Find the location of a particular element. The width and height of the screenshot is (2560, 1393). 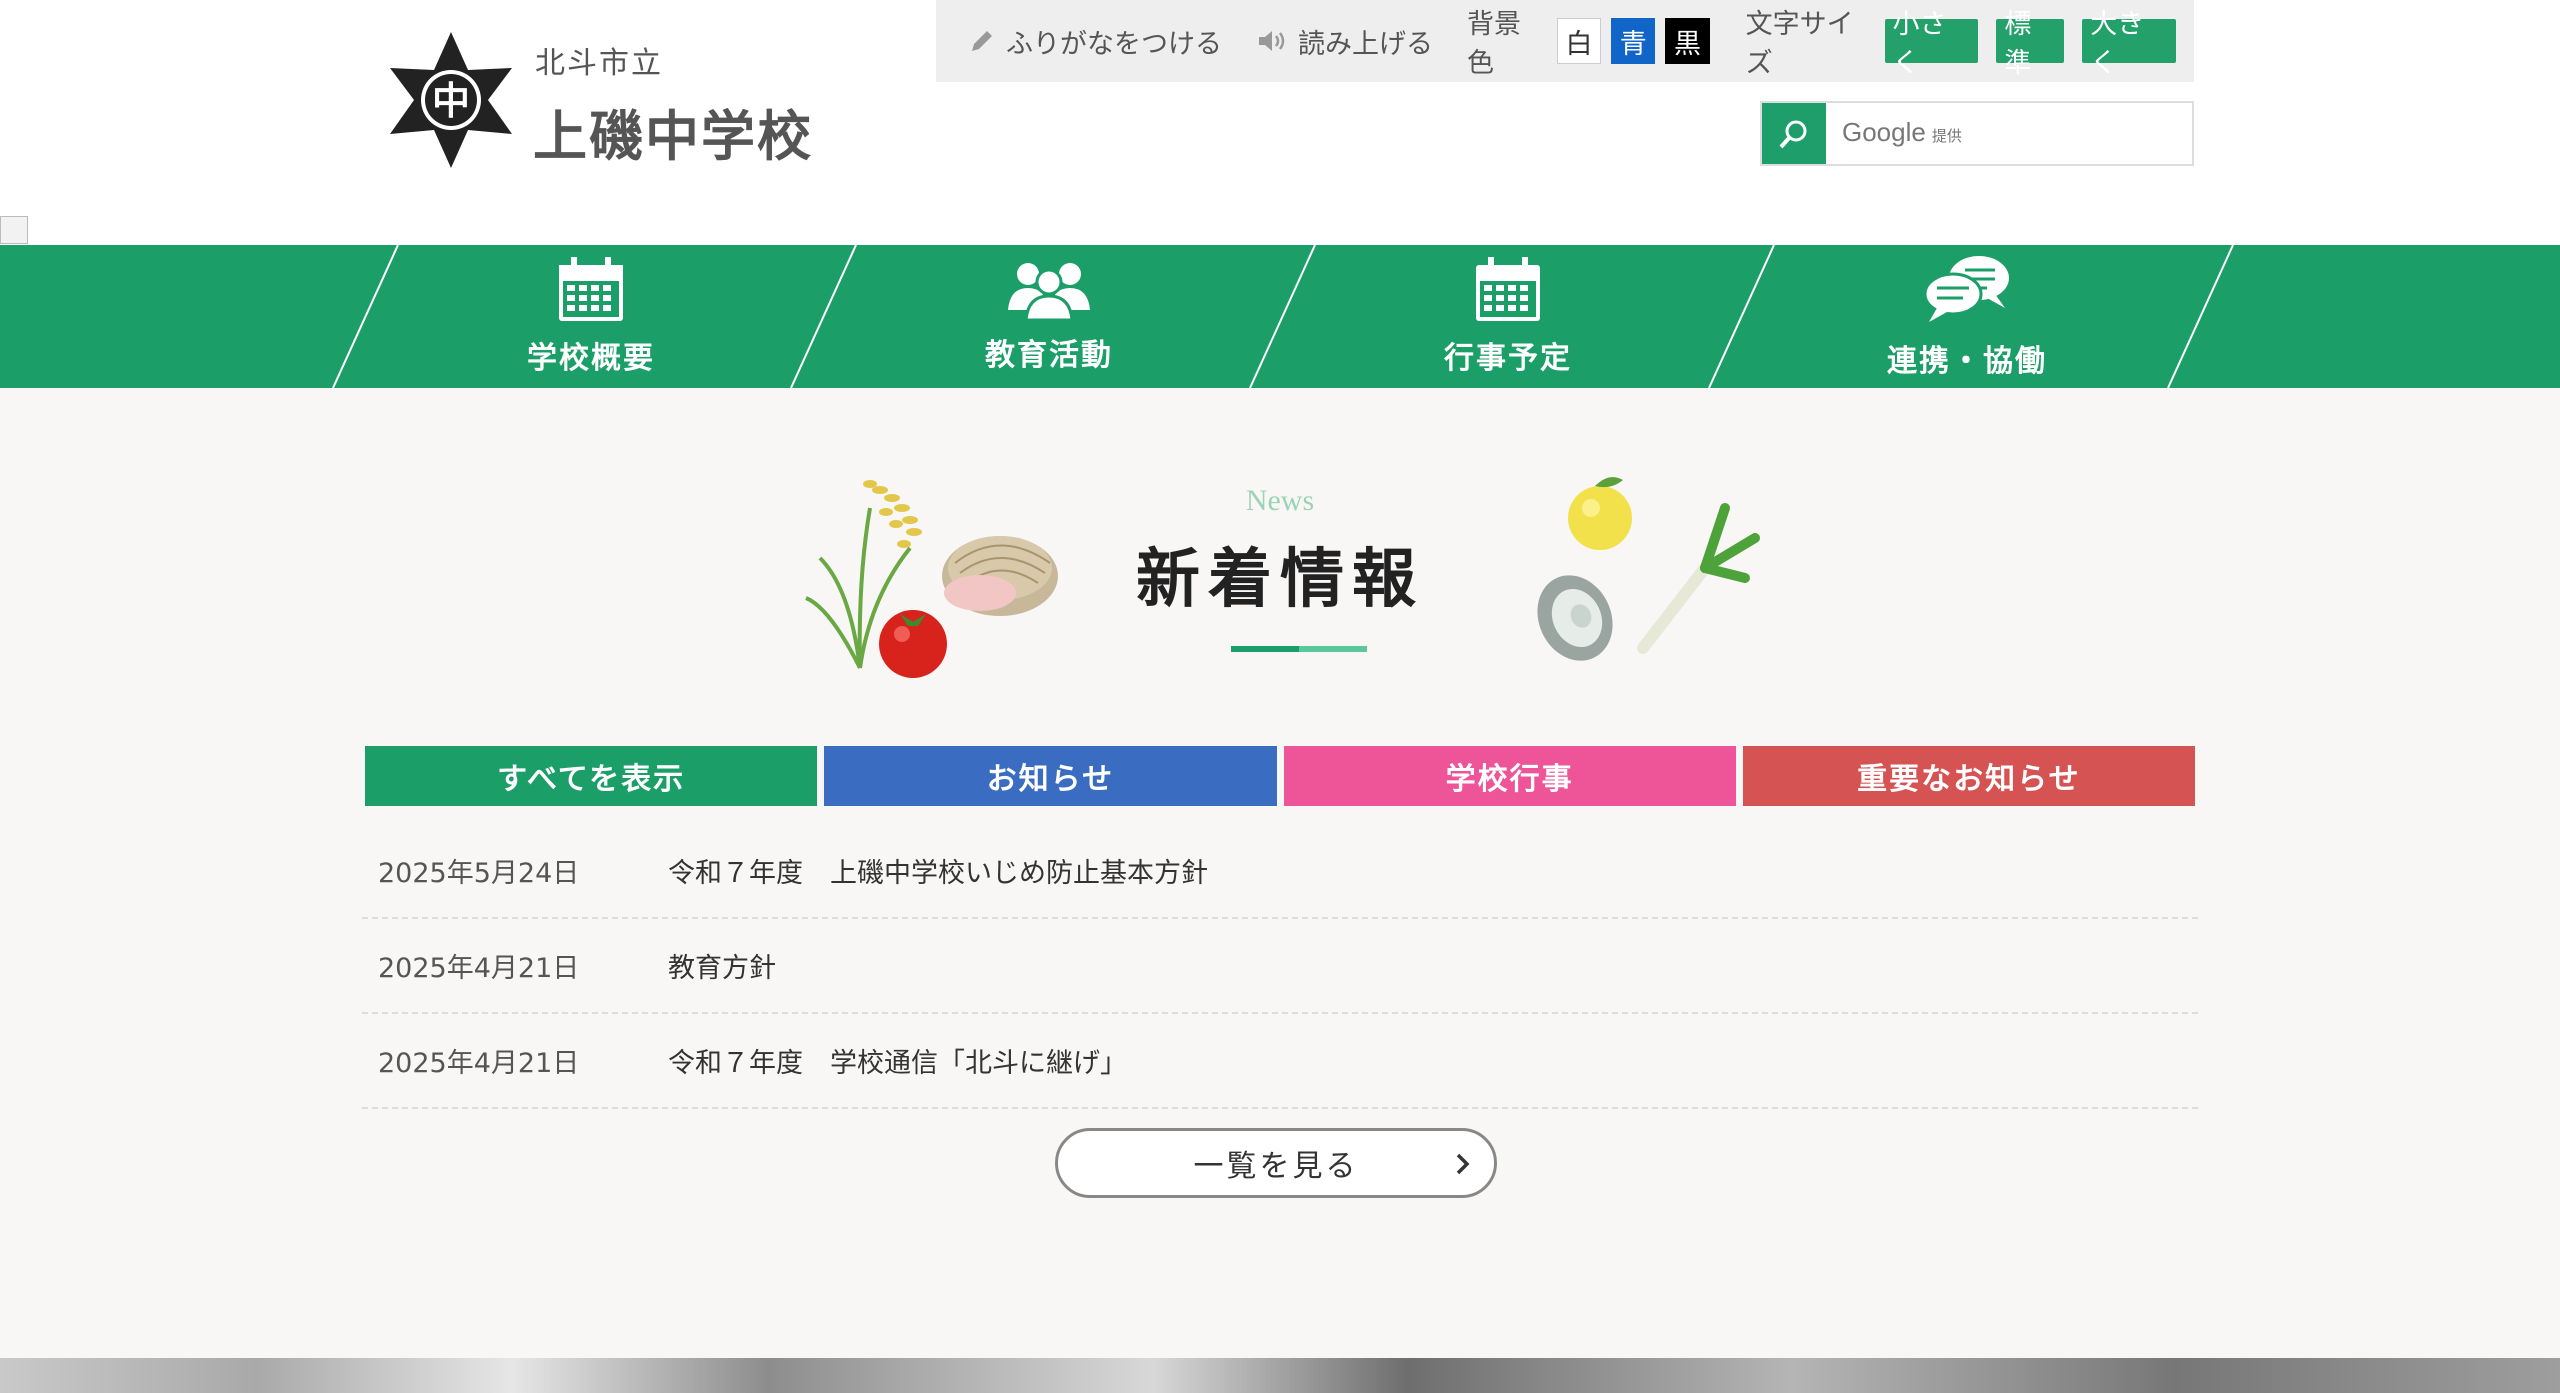

search-icon is located at coordinates (1793, 134).